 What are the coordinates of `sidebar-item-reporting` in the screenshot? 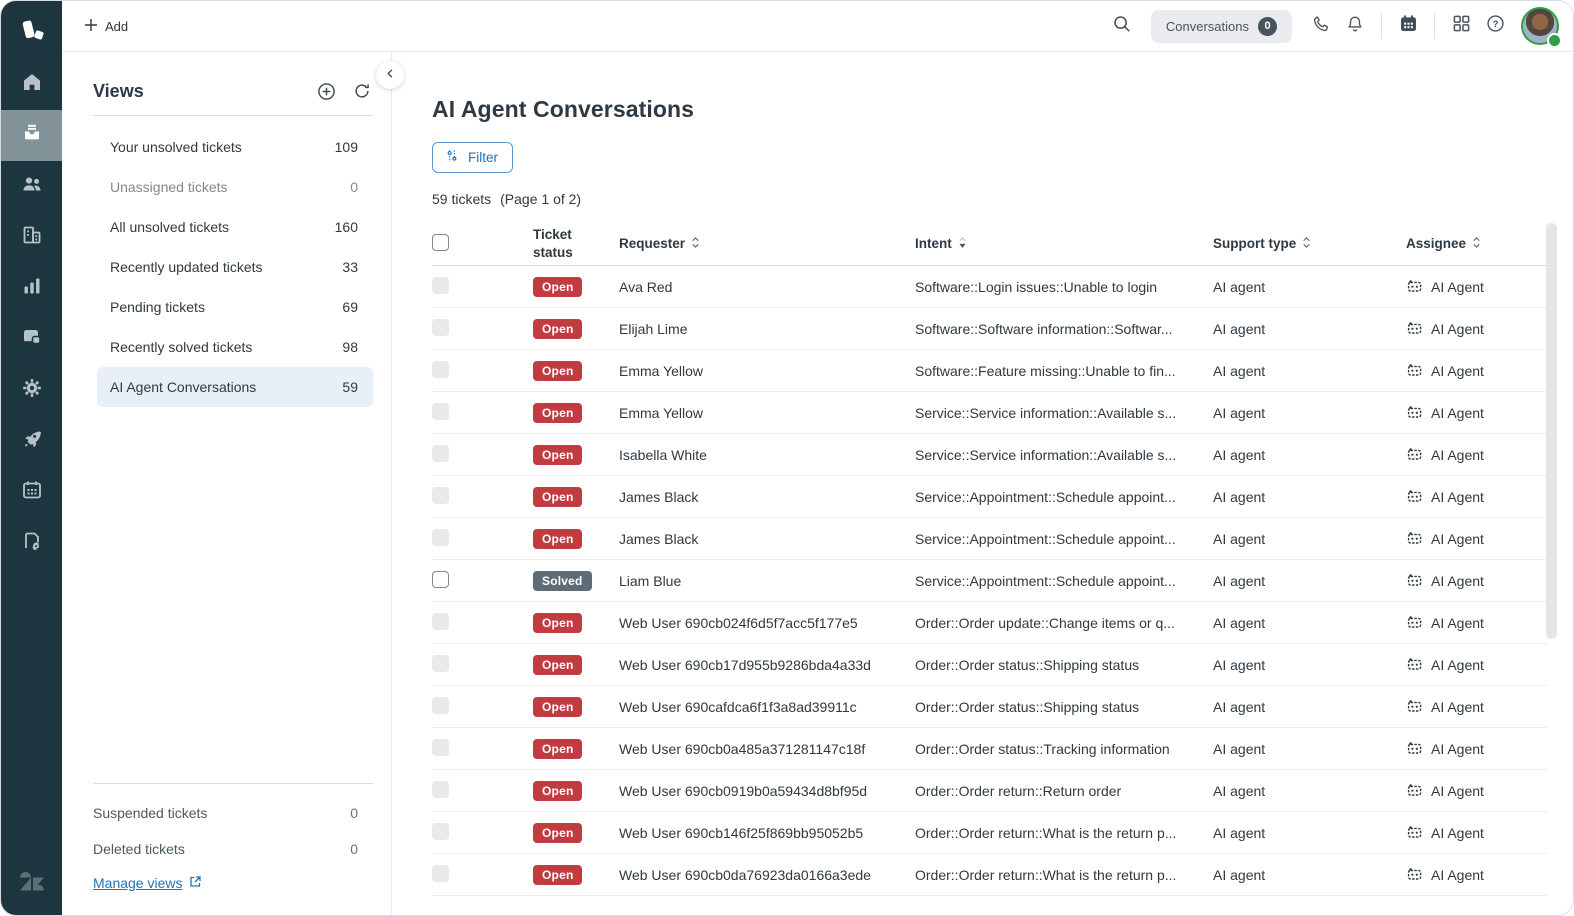 It's located at (31, 288).